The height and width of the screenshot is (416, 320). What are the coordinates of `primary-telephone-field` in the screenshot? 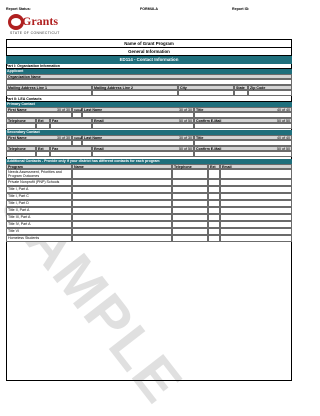 It's located at (21, 126).